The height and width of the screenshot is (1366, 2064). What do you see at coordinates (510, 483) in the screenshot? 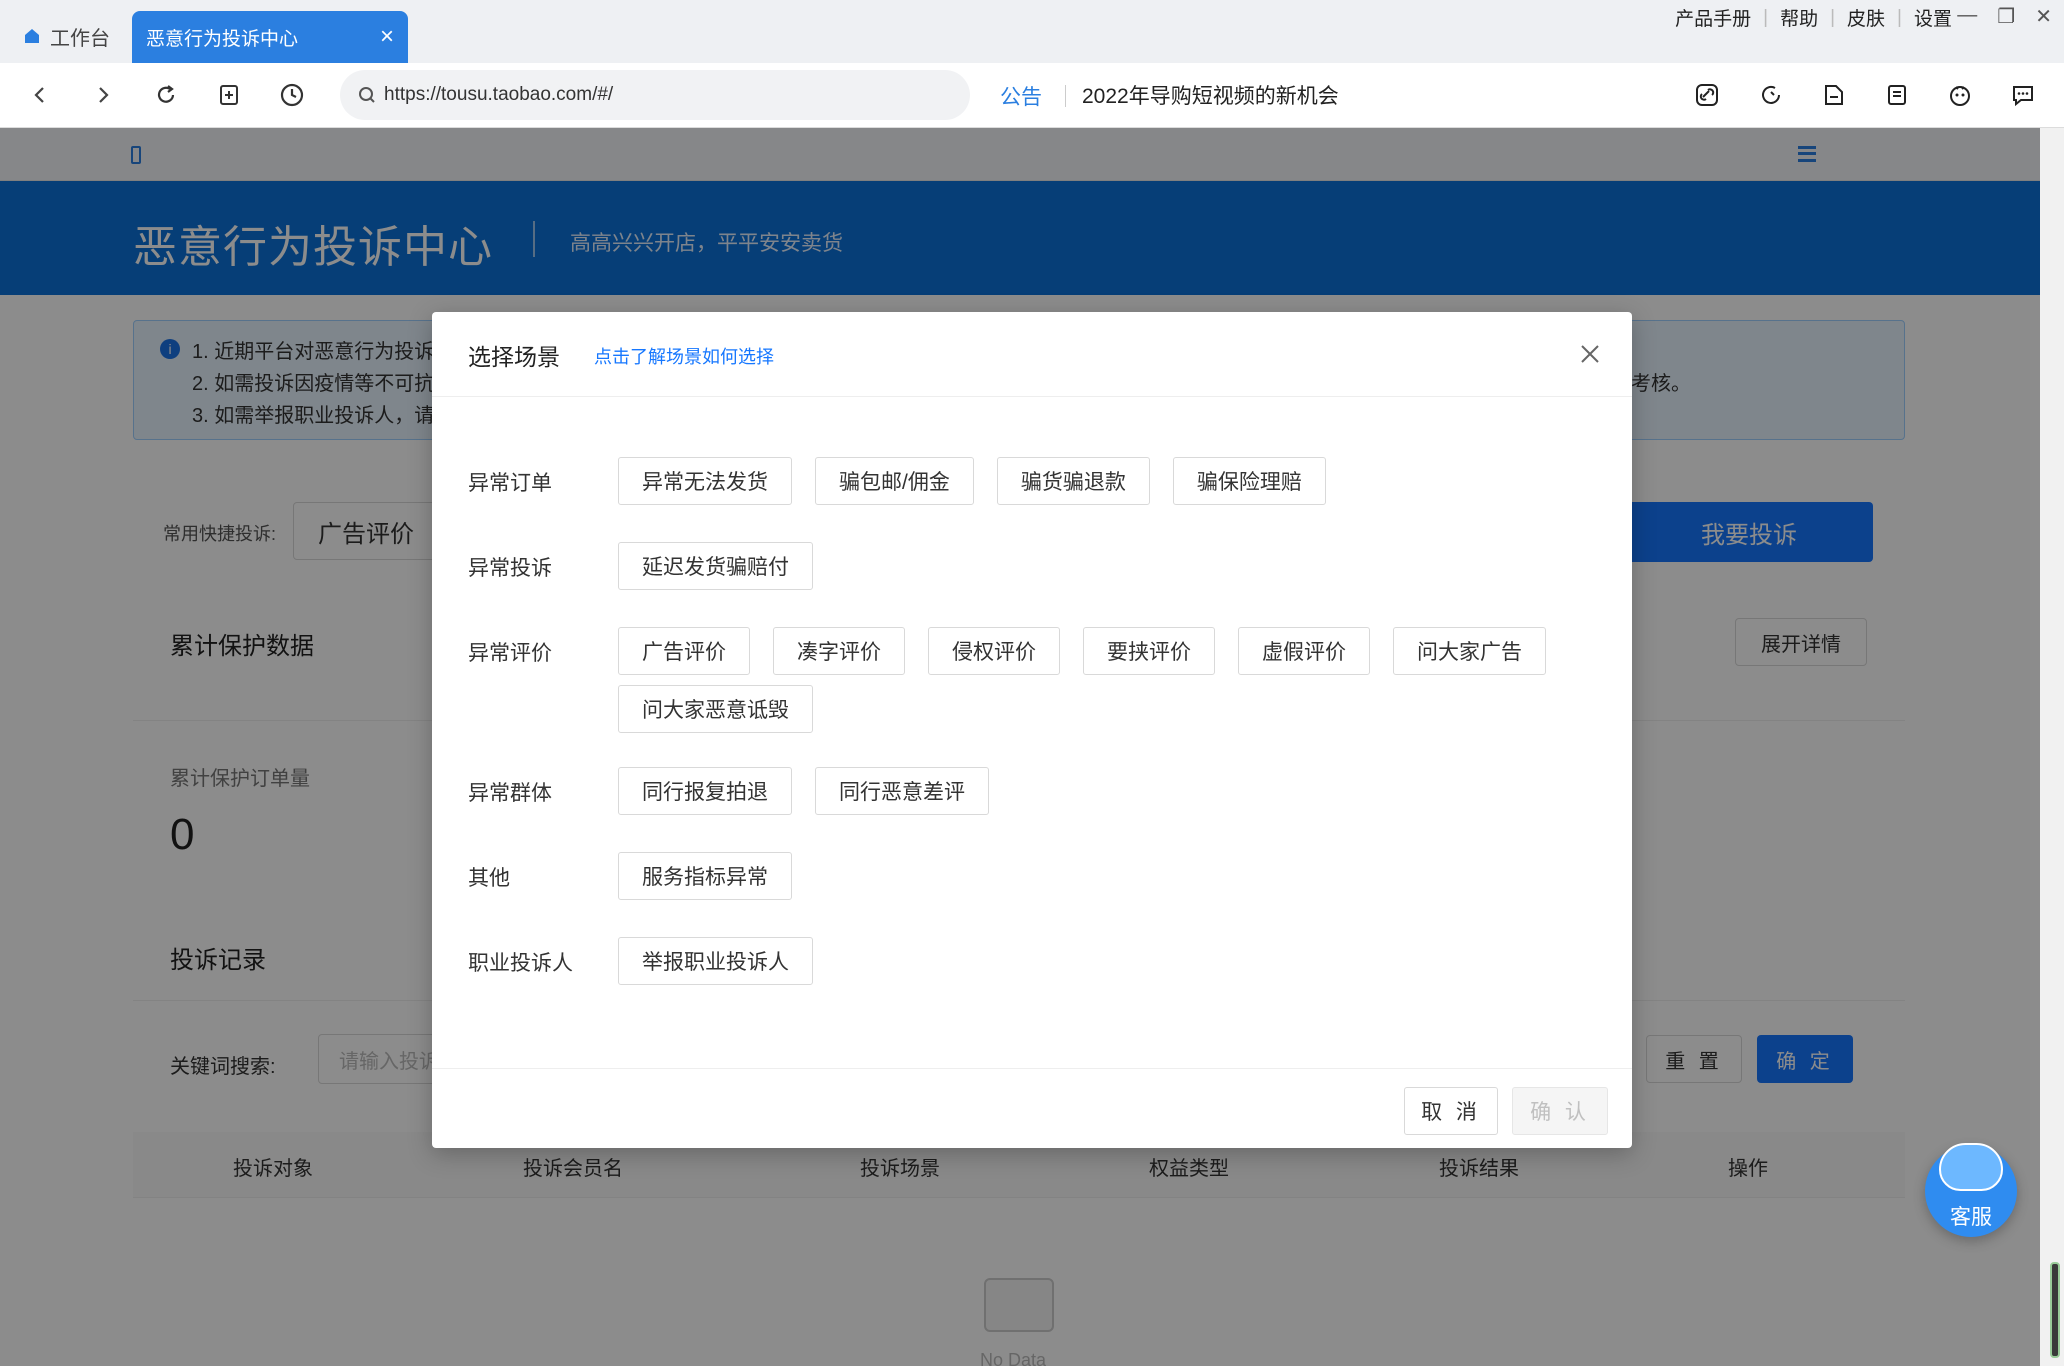
I see `scene-group-label: 异常订单` at bounding box center [510, 483].